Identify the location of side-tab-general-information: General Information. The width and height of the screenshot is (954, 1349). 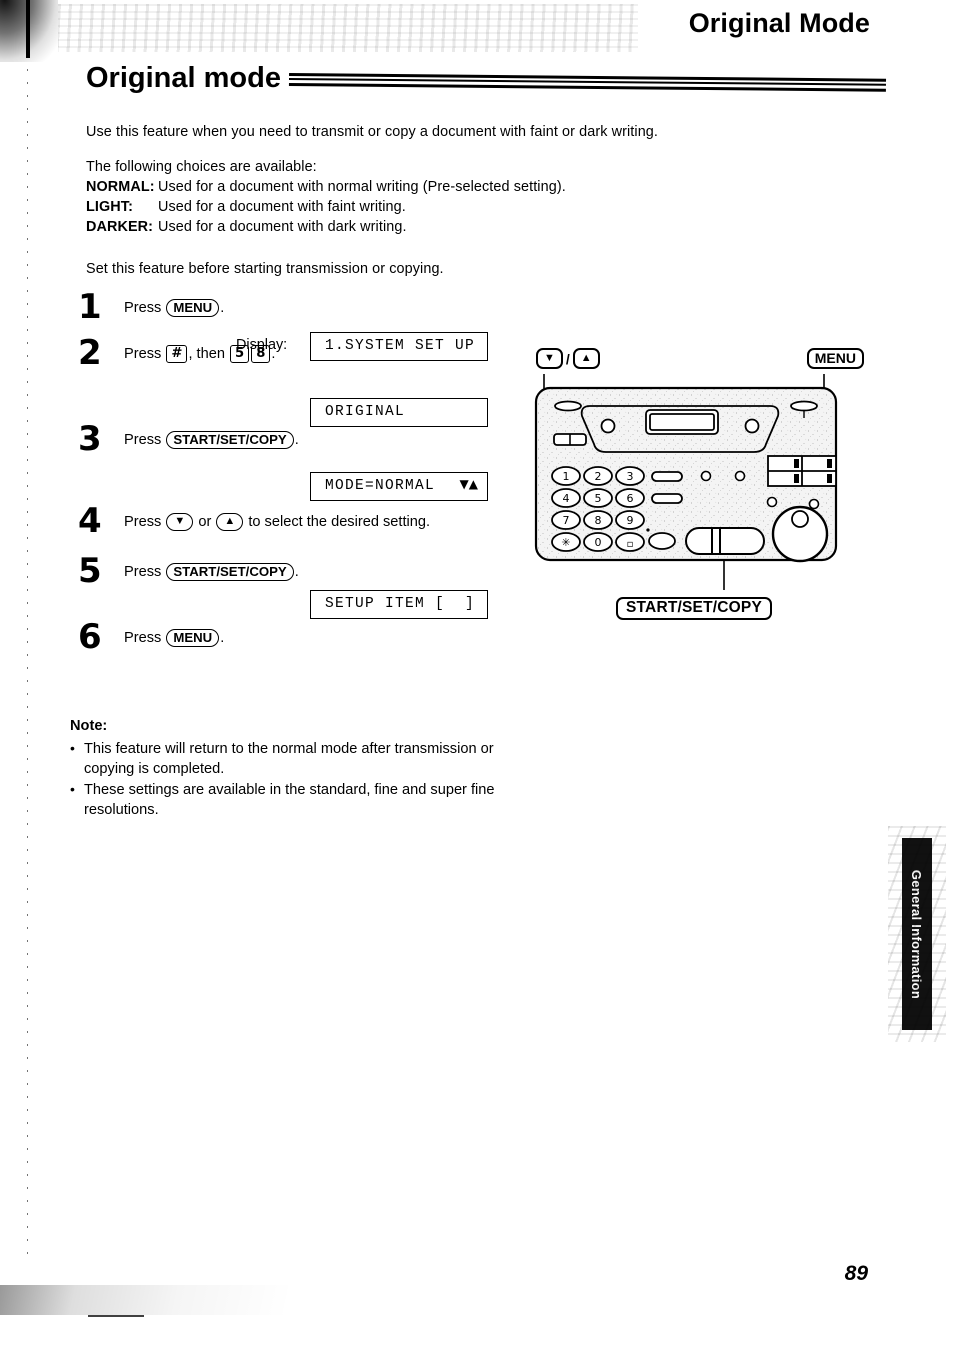
(917, 934).